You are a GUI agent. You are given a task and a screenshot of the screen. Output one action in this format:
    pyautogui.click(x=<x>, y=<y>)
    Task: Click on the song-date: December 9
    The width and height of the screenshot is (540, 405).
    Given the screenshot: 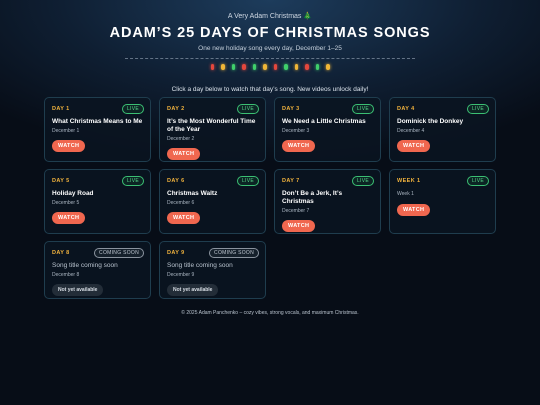 What is the action you would take?
    pyautogui.click(x=181, y=275)
    